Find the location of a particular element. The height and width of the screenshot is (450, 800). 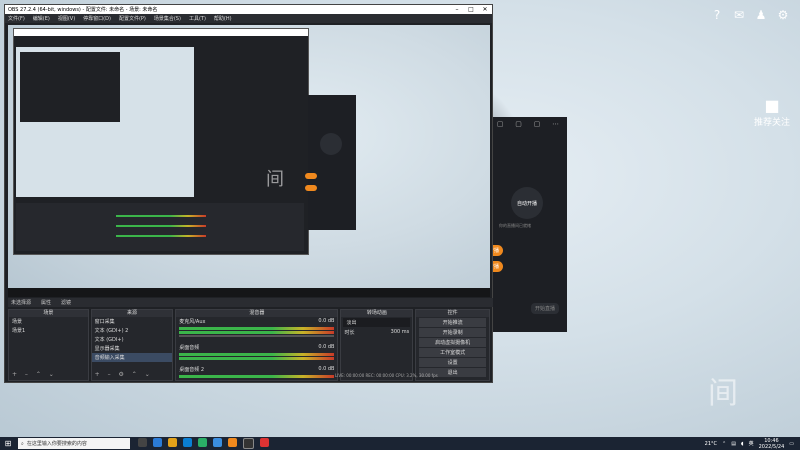

scene-controls: + – ⌃ ⌄ is located at coordinates (34, 374).